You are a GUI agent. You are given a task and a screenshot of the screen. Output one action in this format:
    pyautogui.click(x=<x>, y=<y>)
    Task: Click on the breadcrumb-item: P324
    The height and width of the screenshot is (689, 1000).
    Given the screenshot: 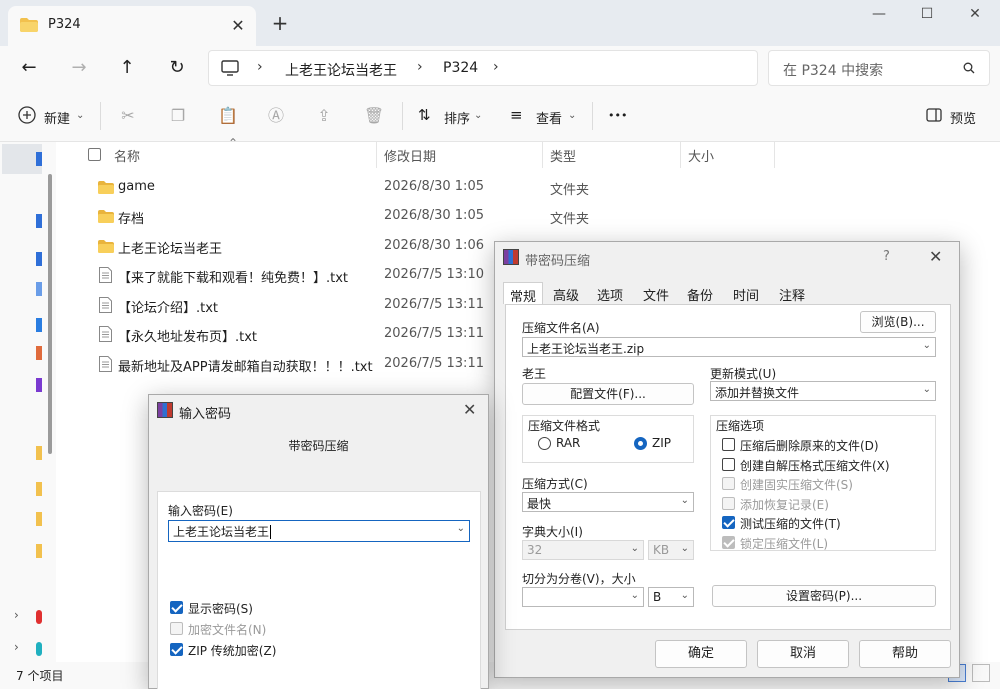 What is the action you would take?
    pyautogui.click(x=460, y=68)
    